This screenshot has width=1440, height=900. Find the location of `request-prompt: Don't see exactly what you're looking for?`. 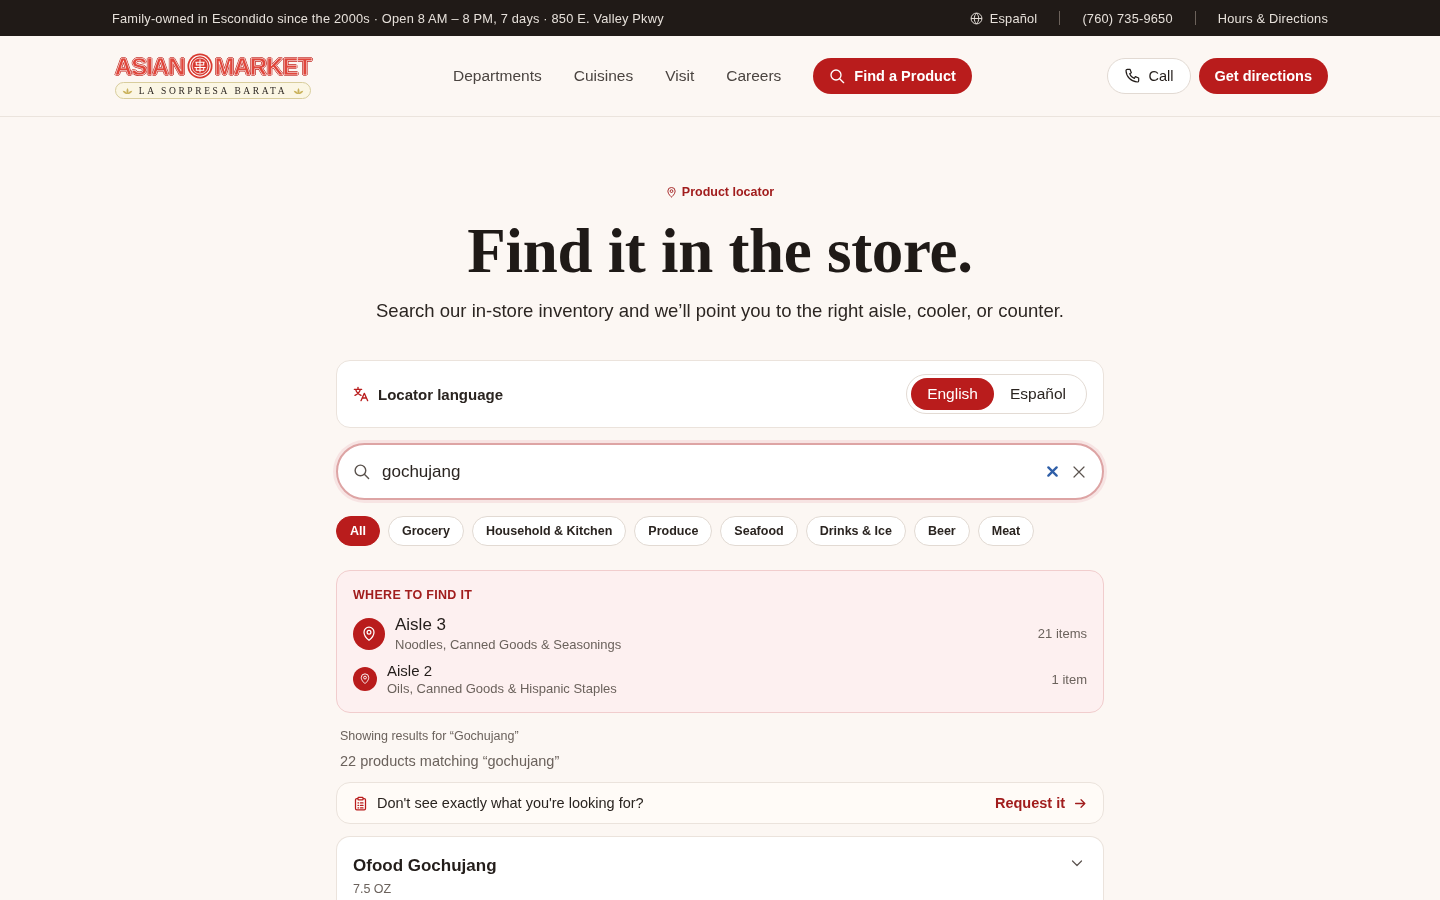

request-prompt: Don't see exactly what you're looking for? is located at coordinates (510, 803).